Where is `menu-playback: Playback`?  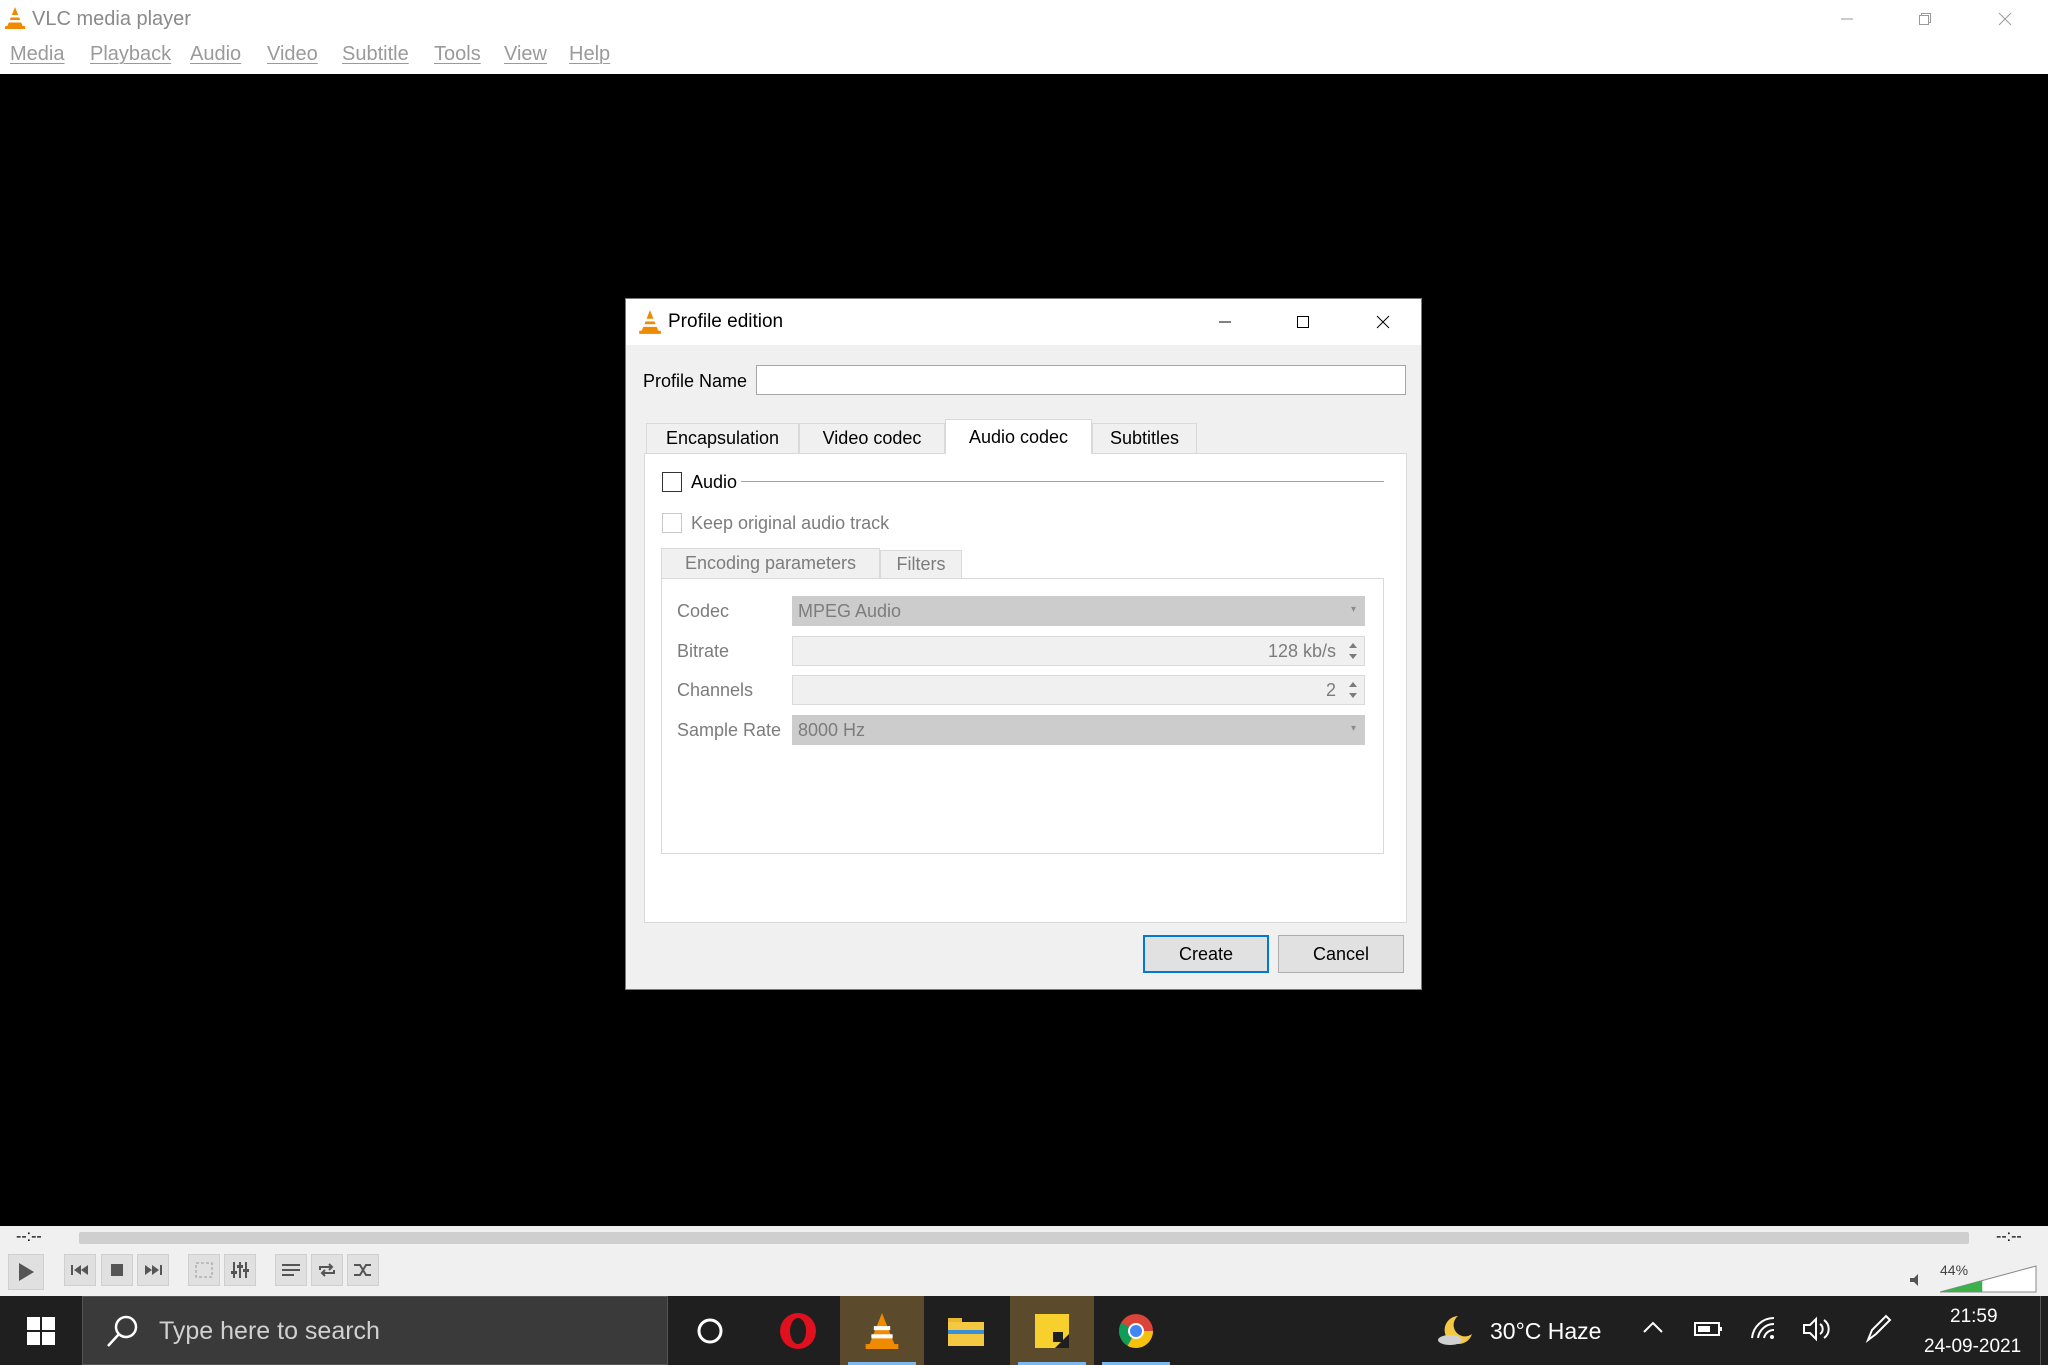
menu-playback: Playback is located at coordinates (130, 54).